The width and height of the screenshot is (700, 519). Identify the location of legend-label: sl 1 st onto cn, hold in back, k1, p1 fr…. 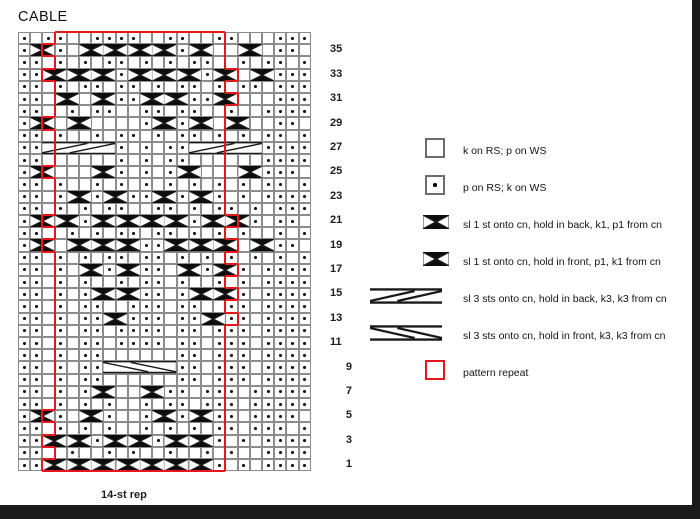
(563, 225).